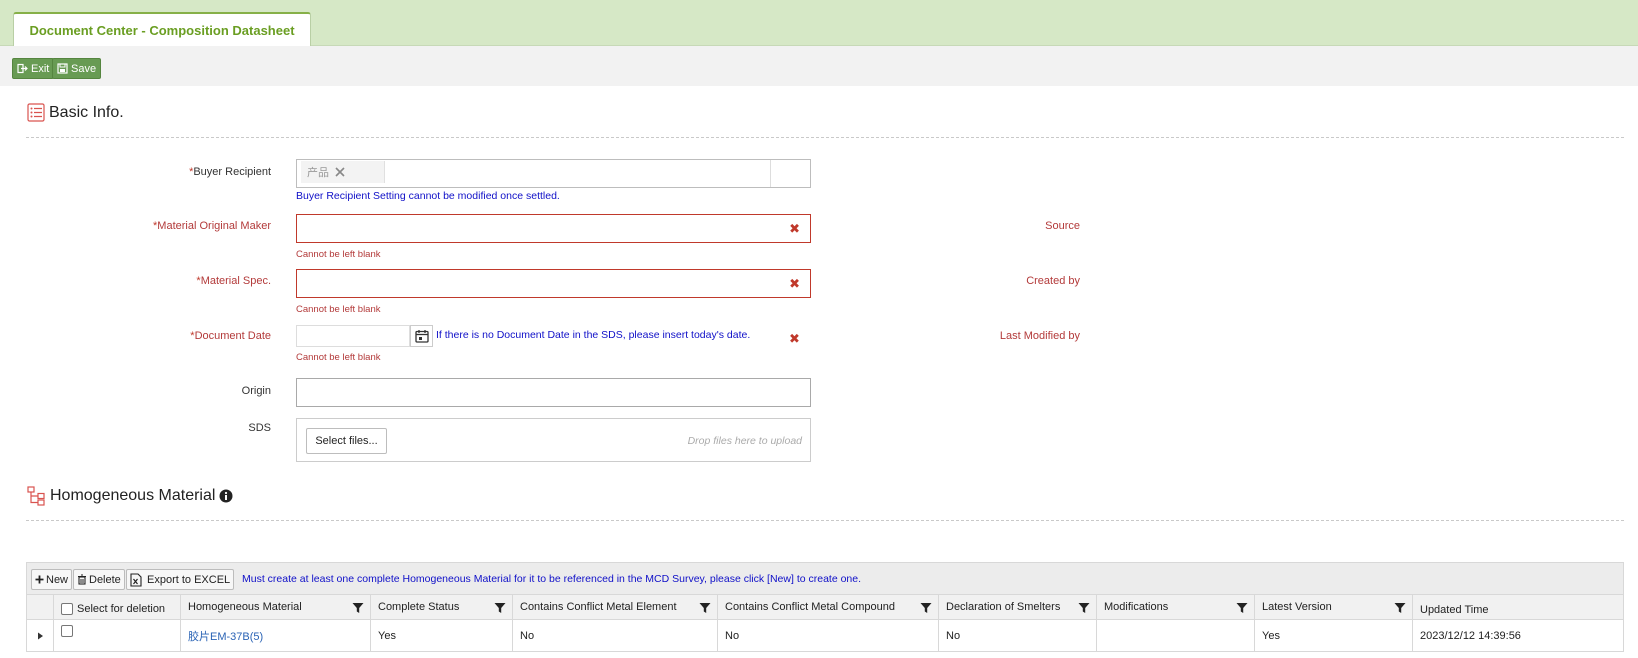 The image size is (1638, 658). What do you see at coordinates (230, 336) in the screenshot?
I see `document-date-label: *Document Date` at bounding box center [230, 336].